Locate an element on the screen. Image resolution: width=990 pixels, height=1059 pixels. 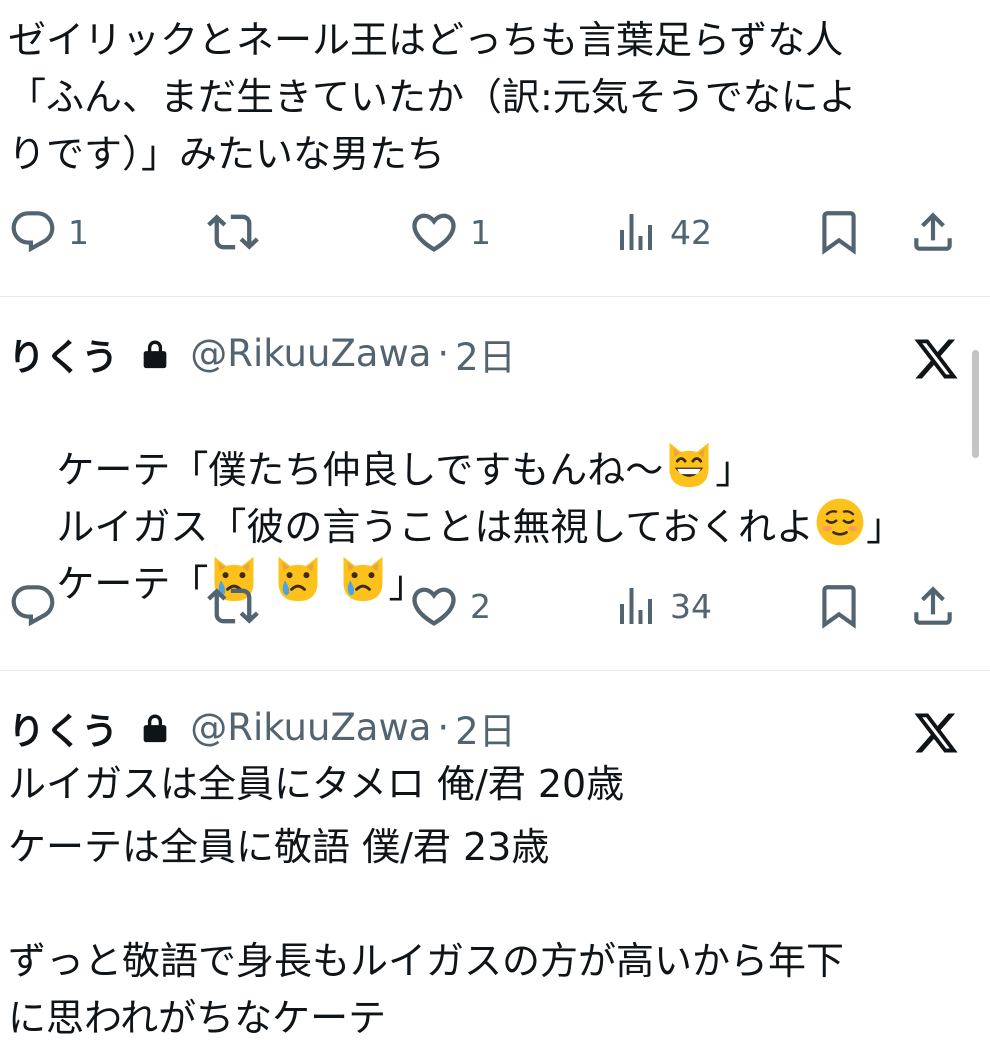
reply-count: 1 is located at coordinates (78, 232).